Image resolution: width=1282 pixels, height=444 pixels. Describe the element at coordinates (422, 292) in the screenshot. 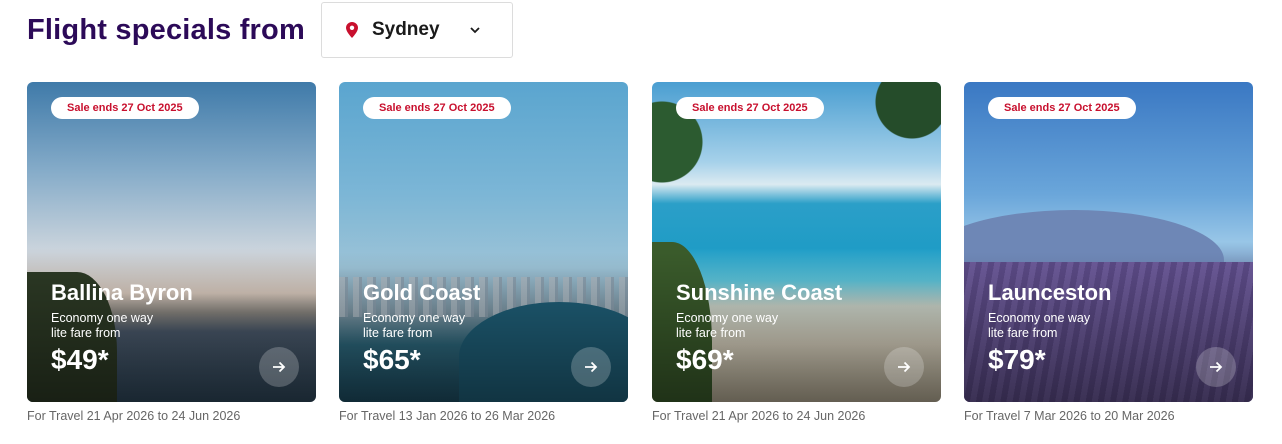

I see `destination-name: Gold Coast` at that location.